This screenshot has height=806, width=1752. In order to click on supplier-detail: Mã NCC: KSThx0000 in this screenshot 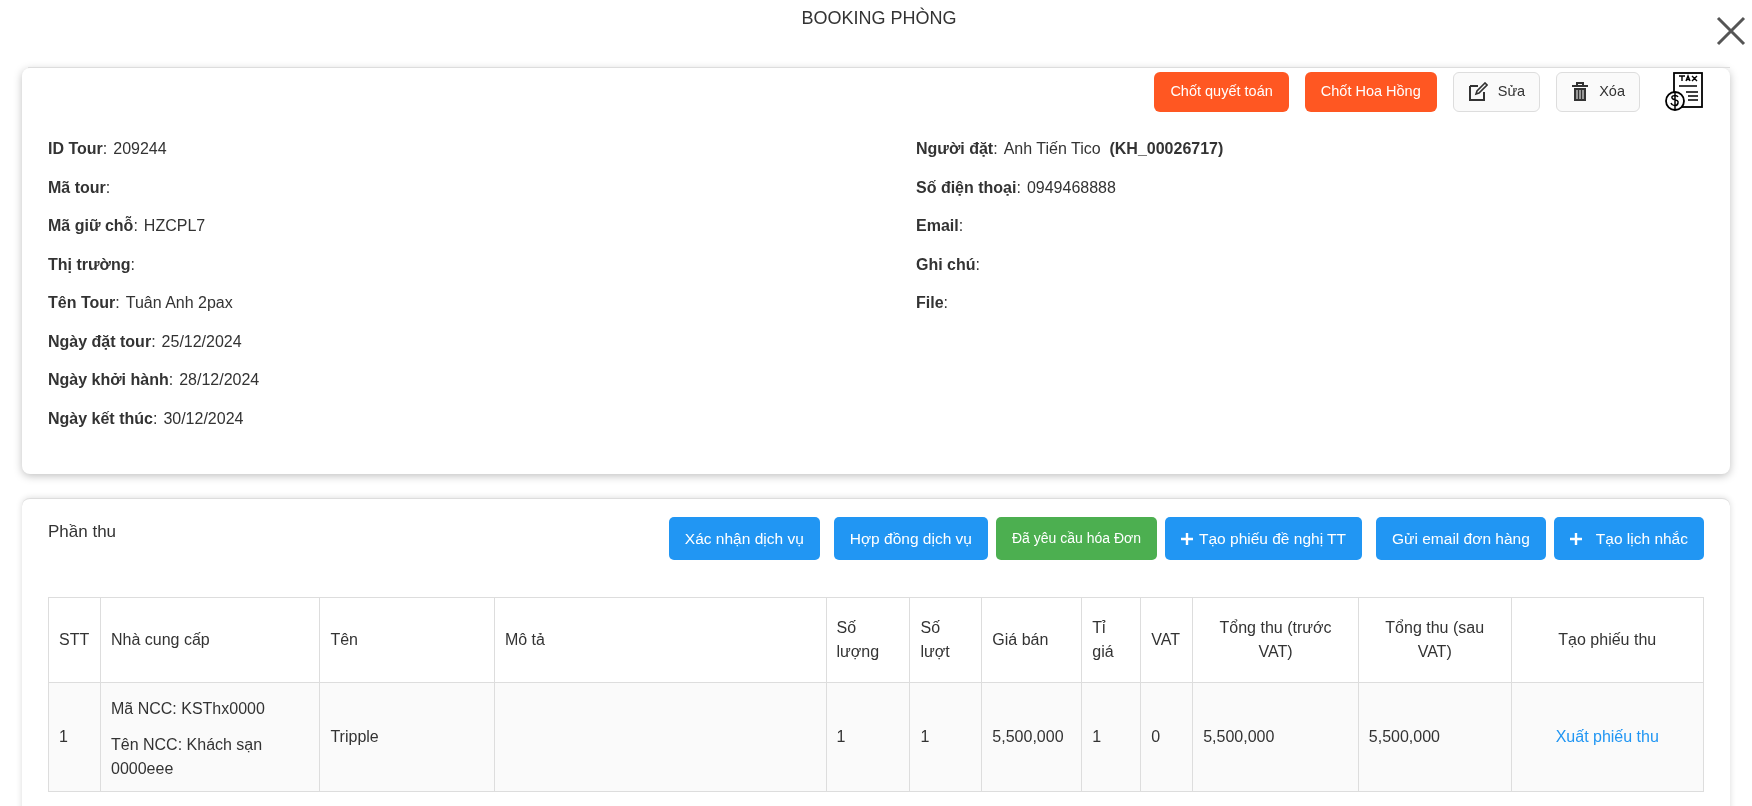, I will do `click(188, 709)`.